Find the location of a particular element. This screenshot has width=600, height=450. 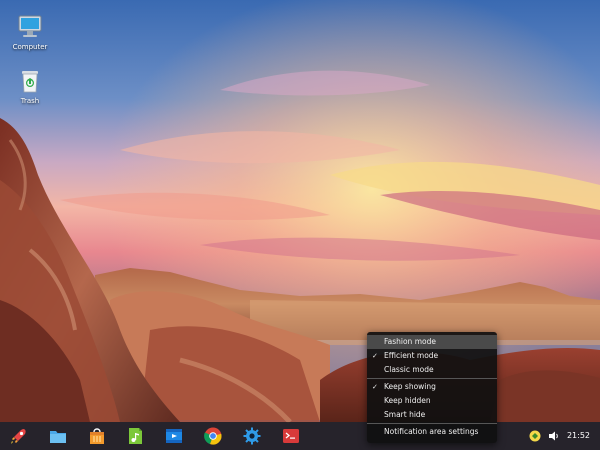

menu-item-label: Efficient mode is located at coordinates (411, 355).